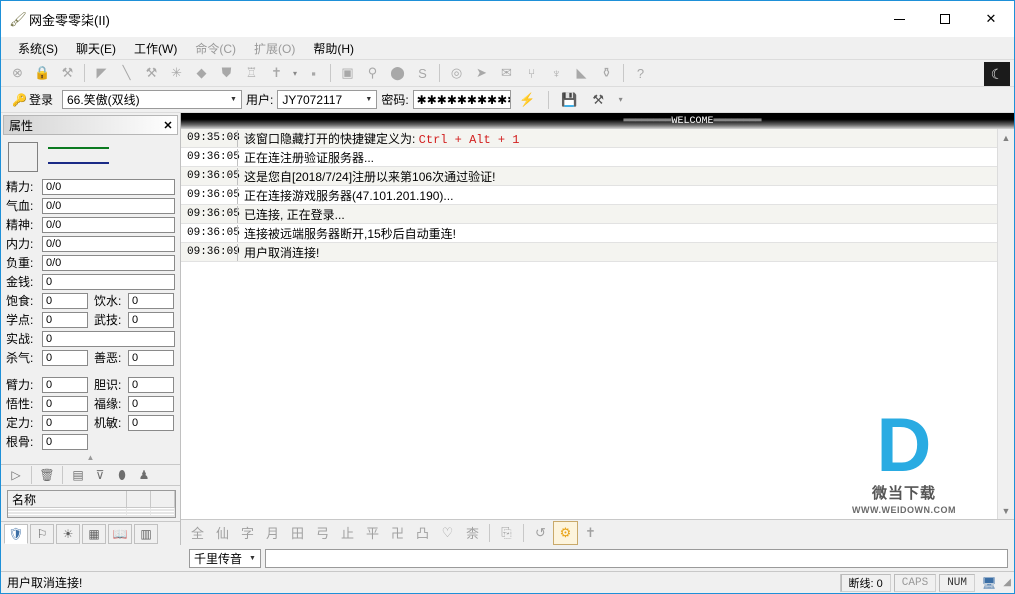 Image resolution: width=1015 pixels, height=594 pixels. Describe the element at coordinates (397, 533) in the screenshot. I see `skill-swastika-icon: 卍` at that location.